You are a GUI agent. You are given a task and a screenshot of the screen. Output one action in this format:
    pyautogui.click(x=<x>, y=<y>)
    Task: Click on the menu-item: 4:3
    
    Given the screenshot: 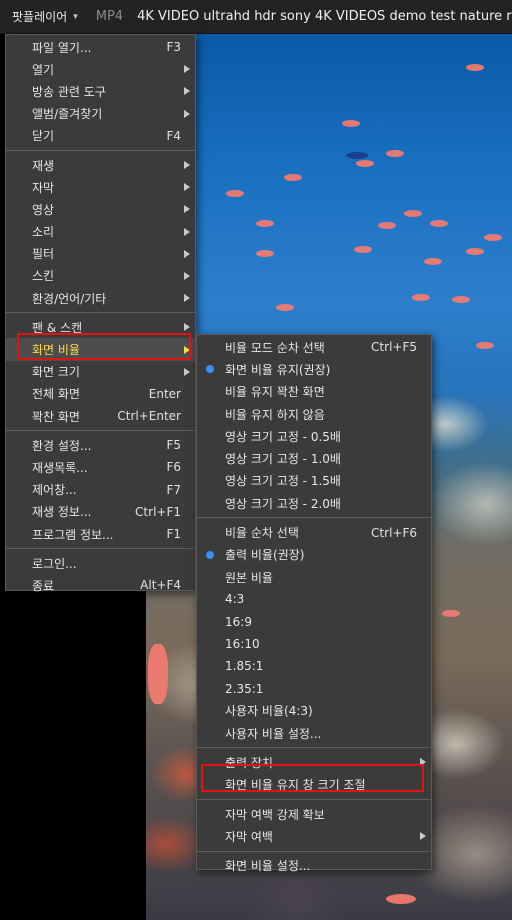 What is the action you would take?
    pyautogui.click(x=314, y=599)
    